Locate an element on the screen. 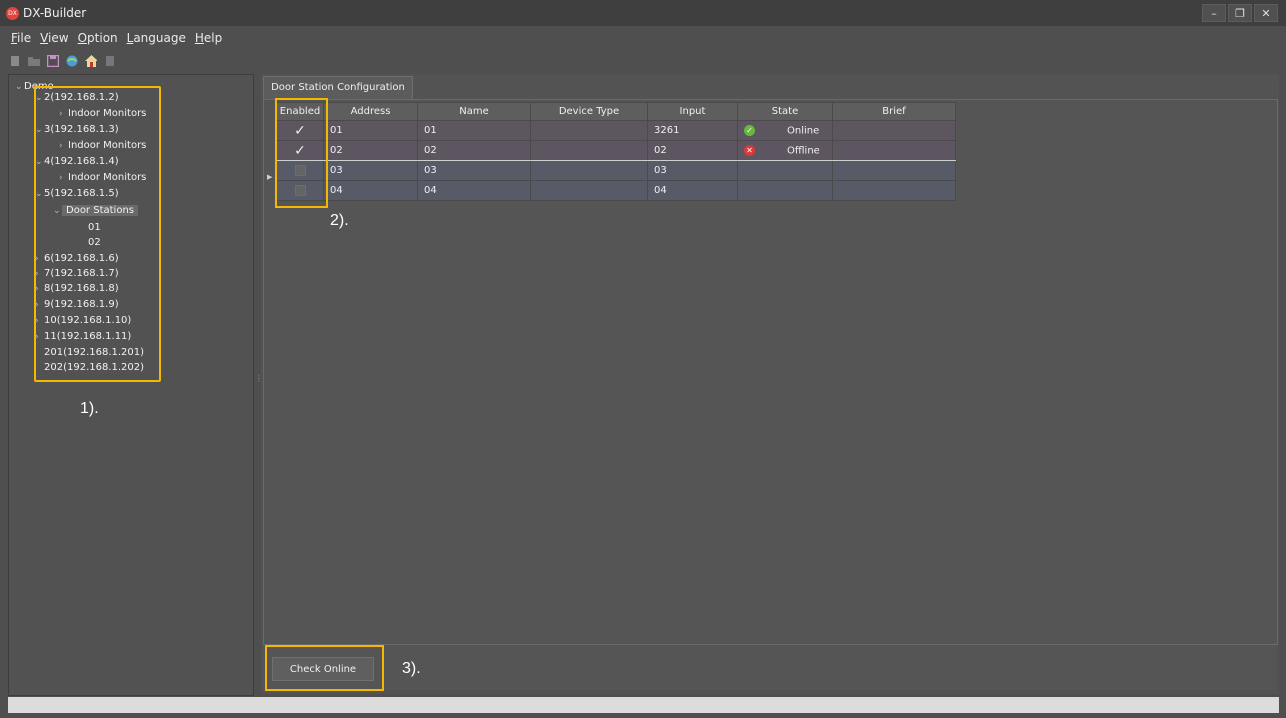  input-cell: 04 is located at coordinates (692, 190).